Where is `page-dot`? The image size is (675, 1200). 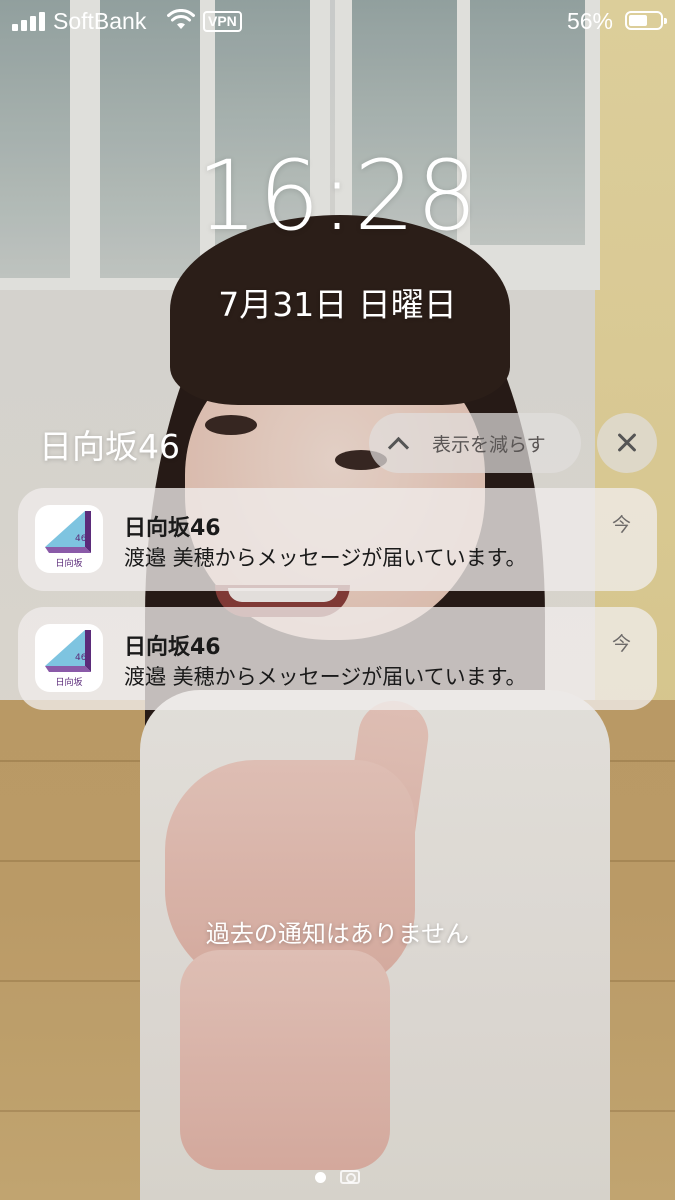
page-dot is located at coordinates (320, 1177).